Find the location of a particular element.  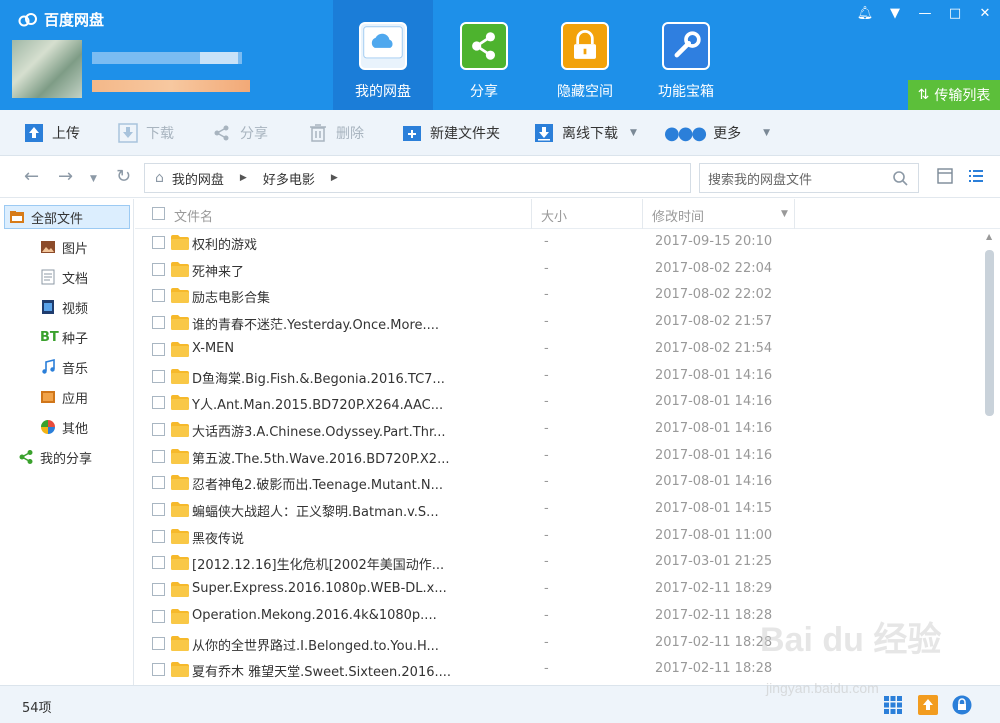

sidebar-item-videos: 视频 is located at coordinates (67, 307).